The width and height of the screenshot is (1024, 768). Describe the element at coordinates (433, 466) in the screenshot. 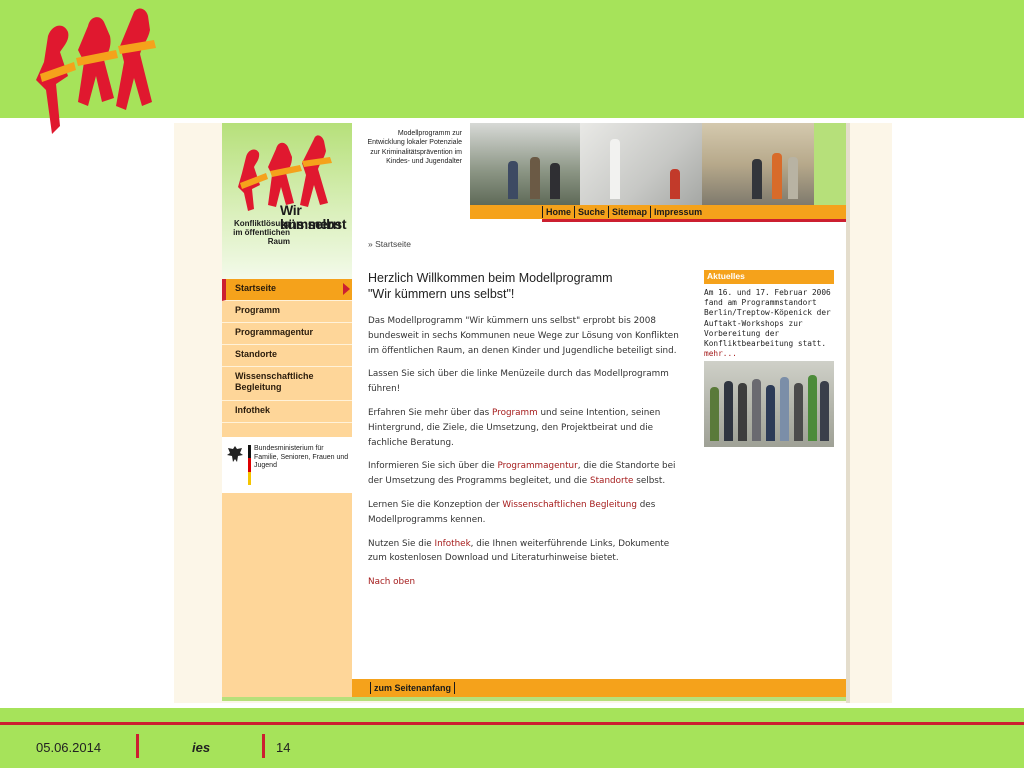

I see `paragraph-text: Informieren Sie sich über die` at that location.